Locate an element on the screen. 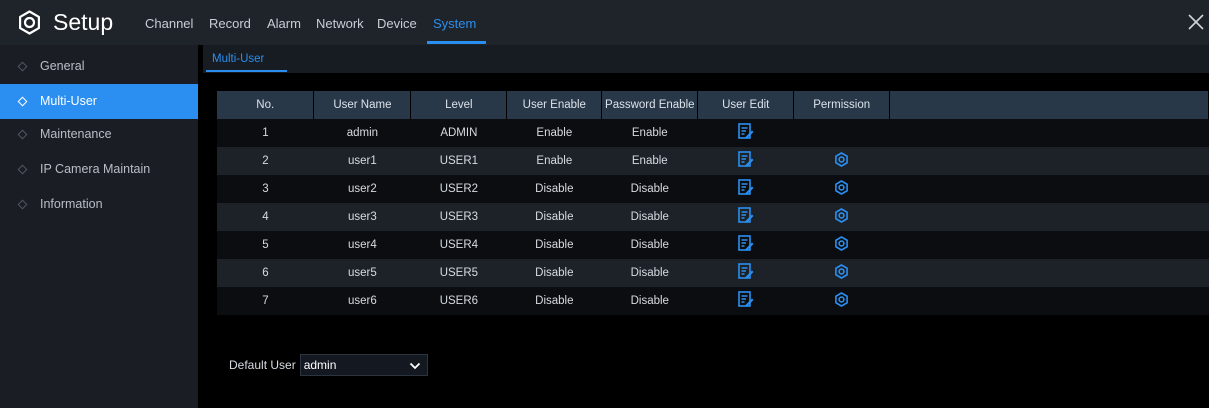 The image size is (1209, 408). cell-no: 6 is located at coordinates (265, 273).